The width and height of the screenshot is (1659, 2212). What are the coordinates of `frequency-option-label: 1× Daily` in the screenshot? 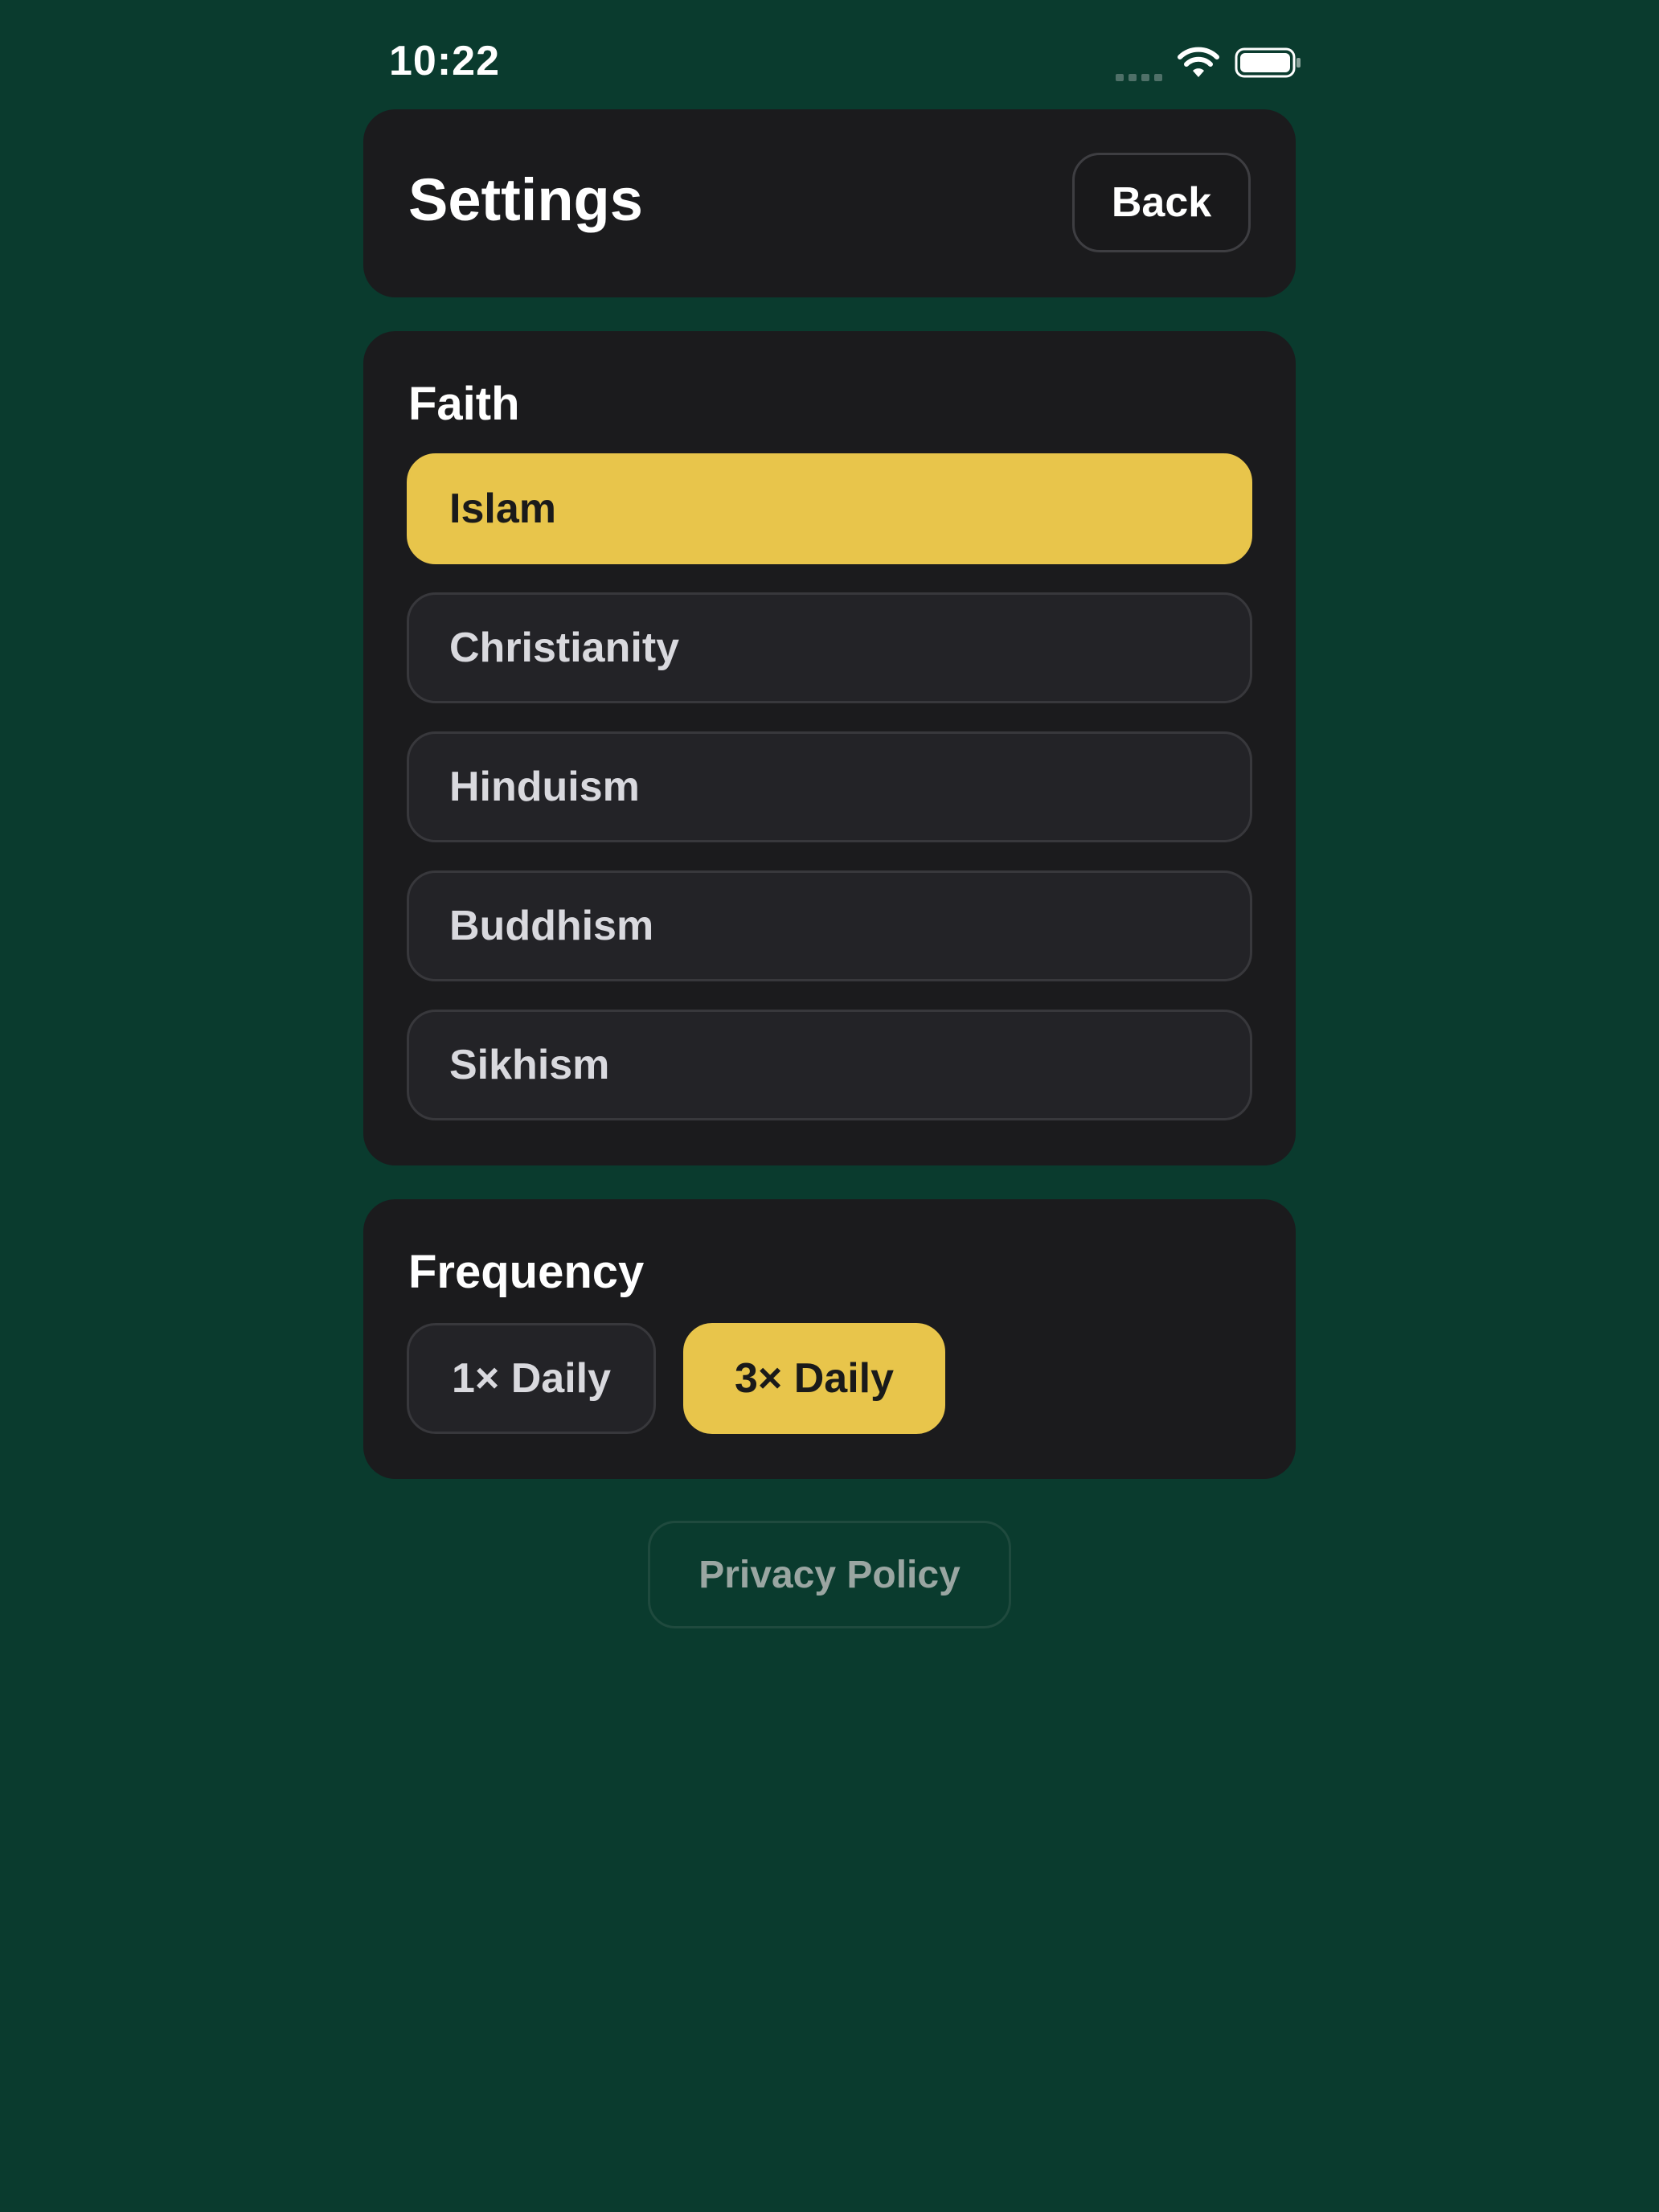 It's located at (531, 1378).